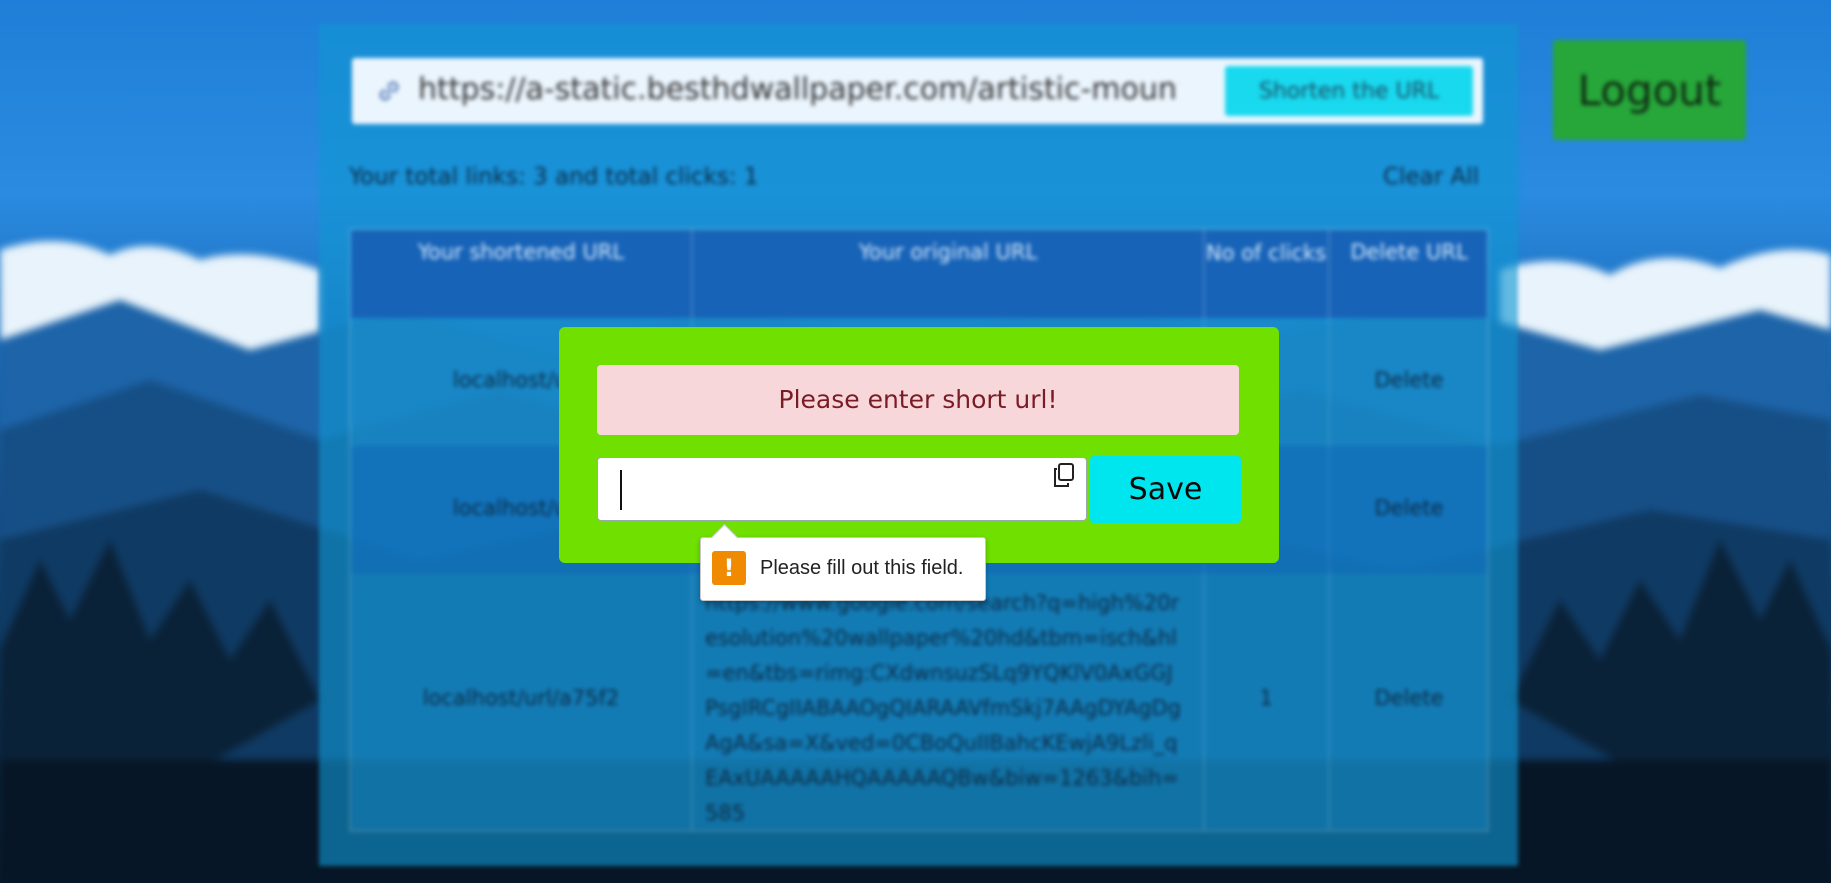  What do you see at coordinates (1431, 177) in the screenshot?
I see `clear-all-link: Clear All` at bounding box center [1431, 177].